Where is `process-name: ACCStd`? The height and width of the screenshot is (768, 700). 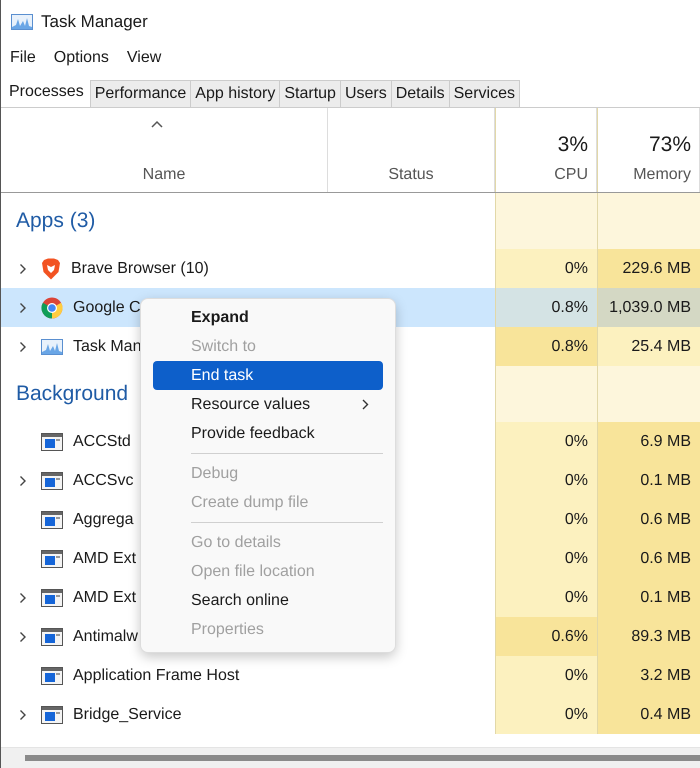
process-name: ACCStd is located at coordinates (102, 441).